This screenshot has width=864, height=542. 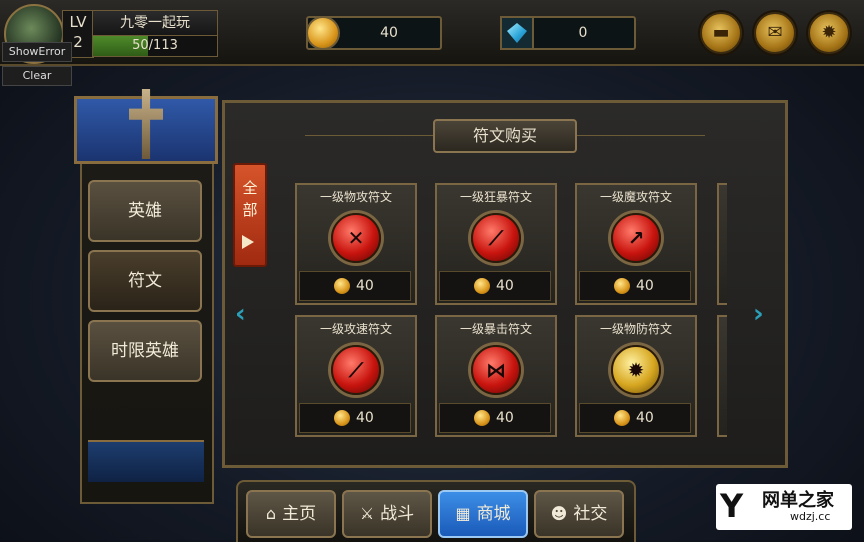 I want to click on side-item-limited-heroes: 时限英雄, so click(x=145, y=351).